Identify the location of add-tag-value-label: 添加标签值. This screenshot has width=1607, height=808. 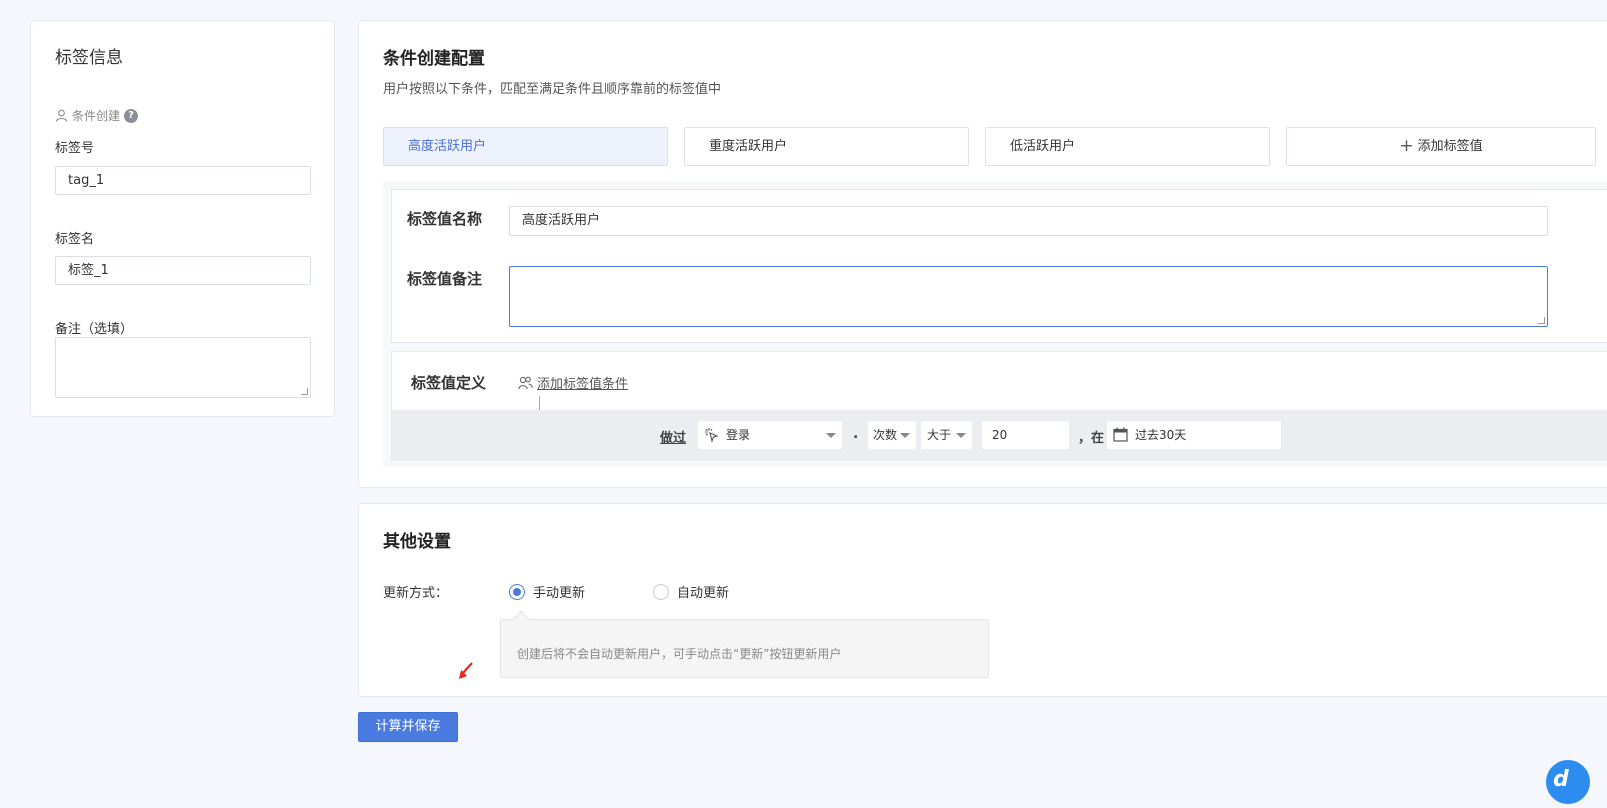
(1450, 146).